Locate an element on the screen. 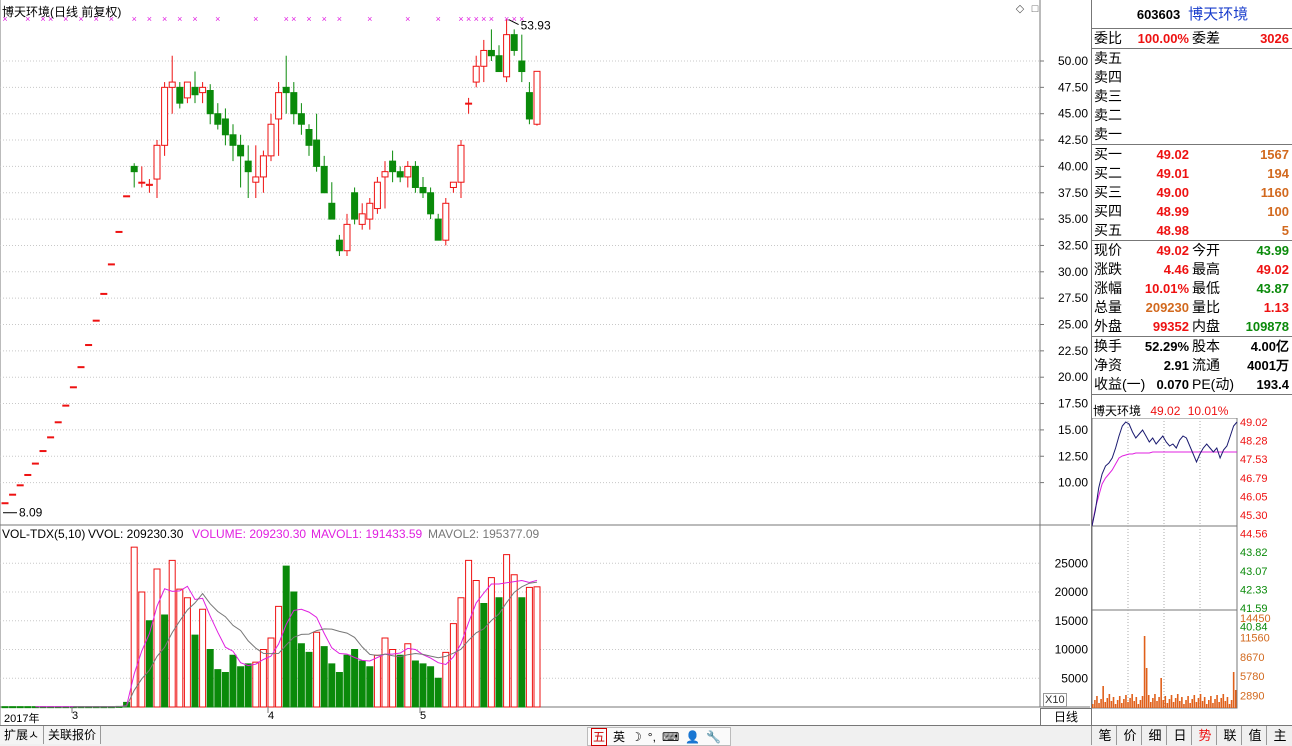  fin-label: 股本 is located at coordinates (1206, 346).